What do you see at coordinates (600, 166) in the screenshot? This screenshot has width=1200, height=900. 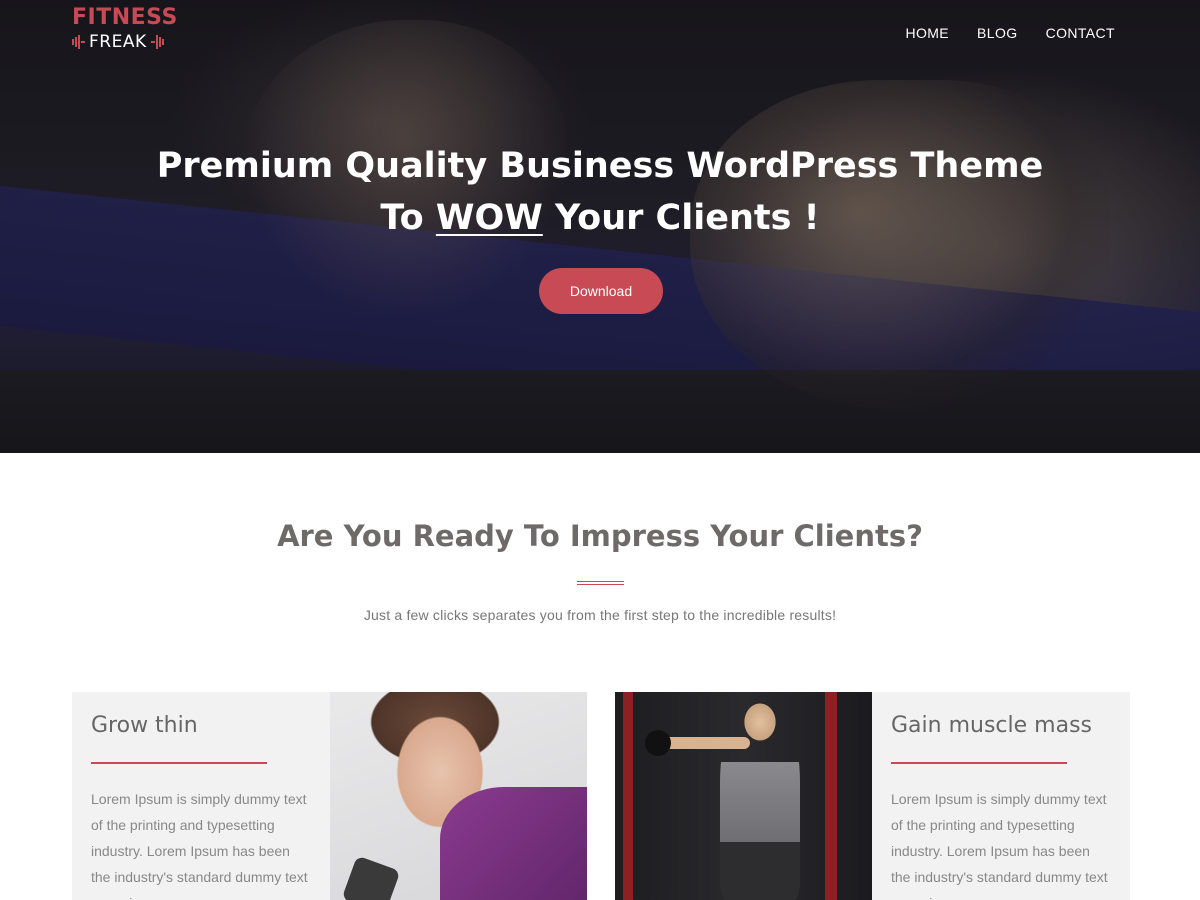 I see `hero-title-line1: Premium Quality Business WordPress Theme` at bounding box center [600, 166].